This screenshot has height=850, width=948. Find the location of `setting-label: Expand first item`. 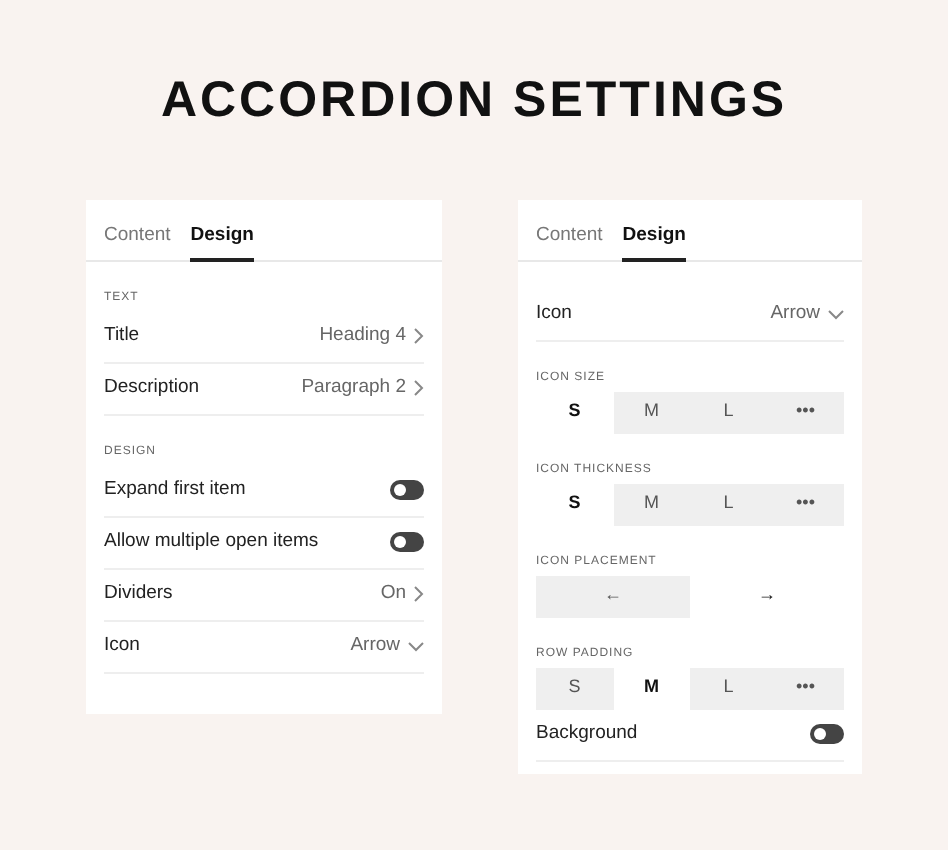

setting-label: Expand first item is located at coordinates (175, 489).